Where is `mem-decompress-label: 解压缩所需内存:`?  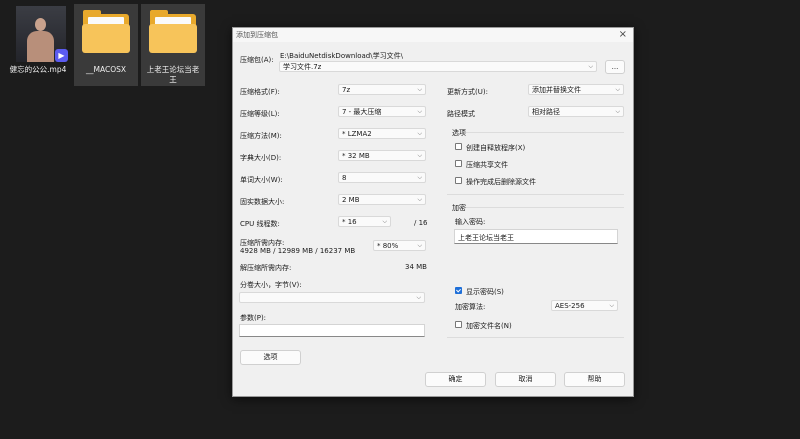 mem-decompress-label: 解压缩所需内存: is located at coordinates (266, 268).